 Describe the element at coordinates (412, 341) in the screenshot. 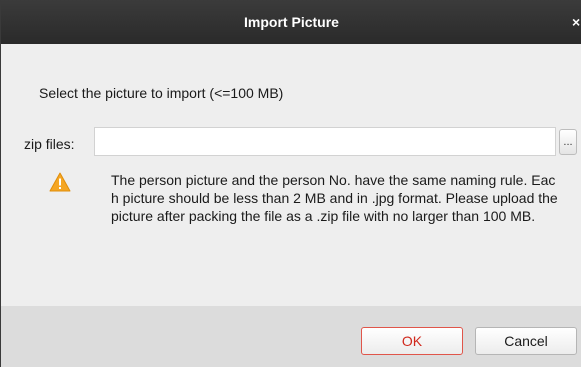

I see `ok-button: OK` at that location.